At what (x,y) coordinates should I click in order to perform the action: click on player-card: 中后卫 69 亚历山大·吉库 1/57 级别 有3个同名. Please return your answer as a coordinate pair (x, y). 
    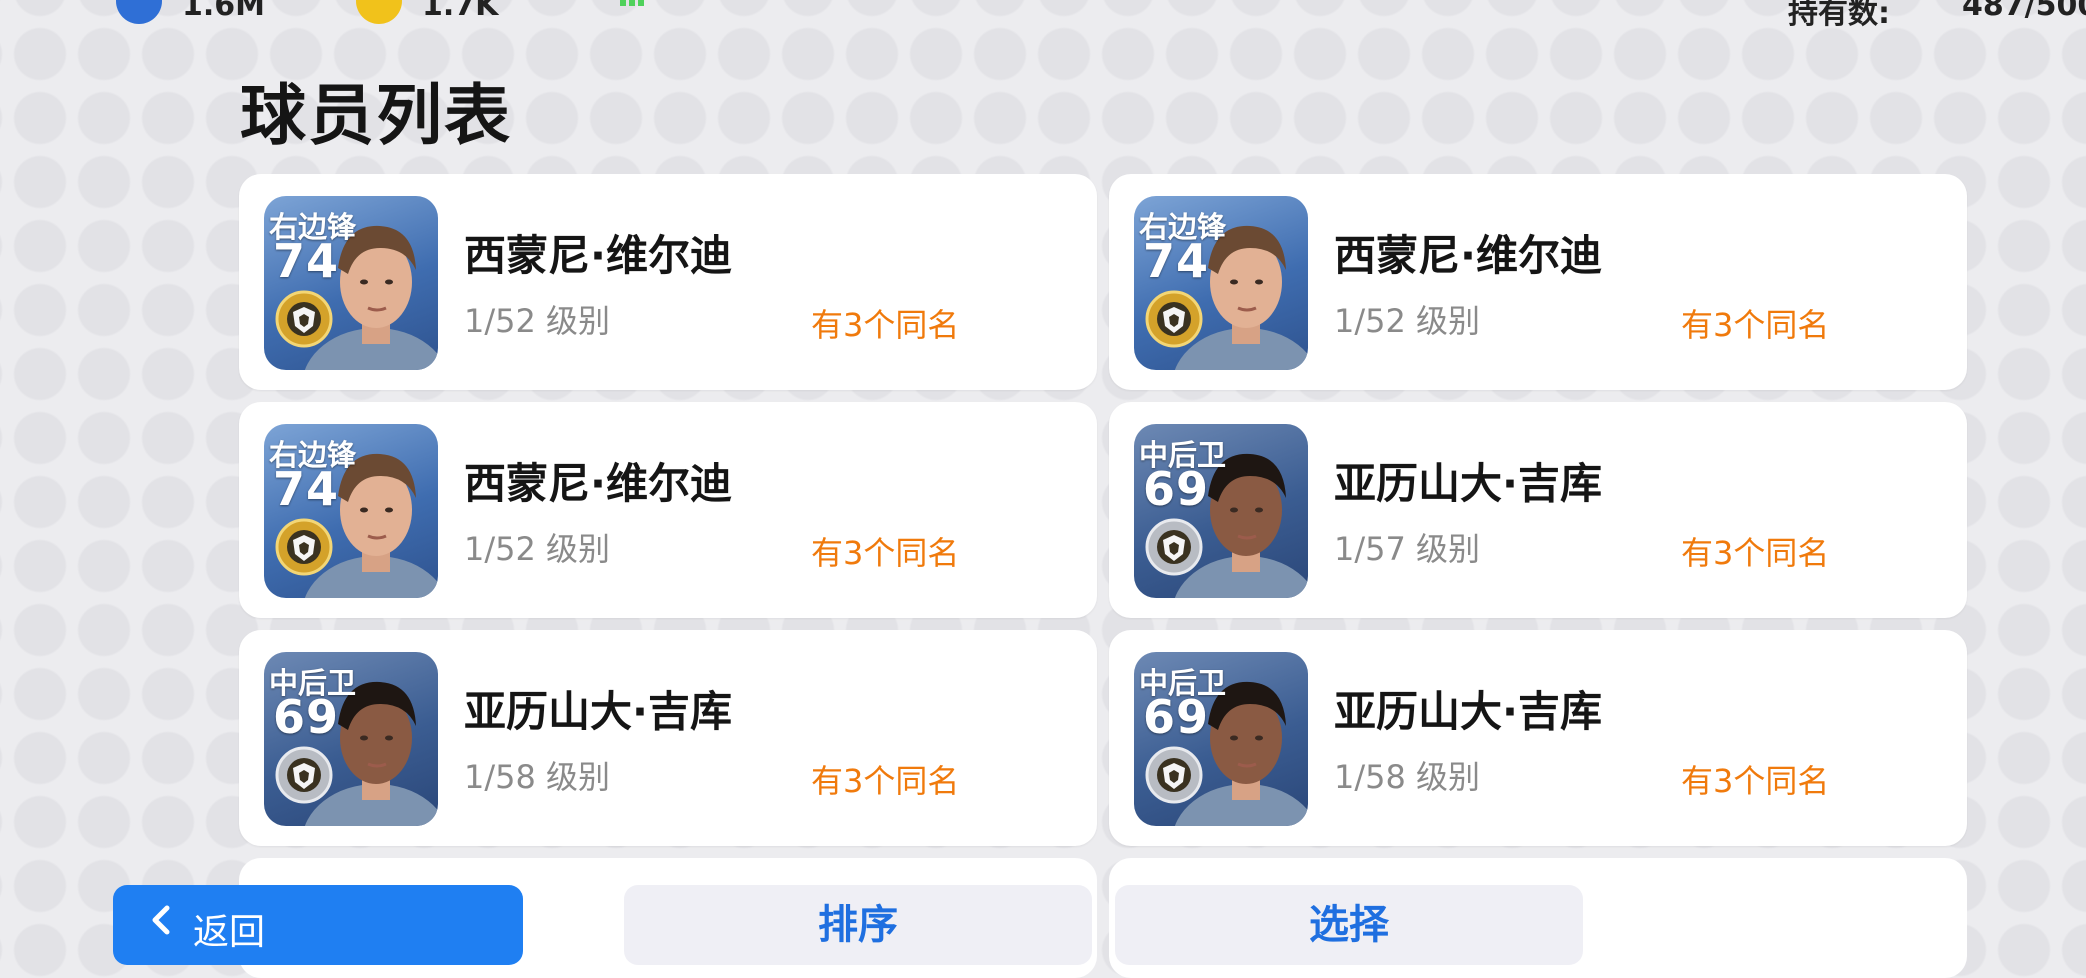
    Looking at the image, I should click on (1538, 510).